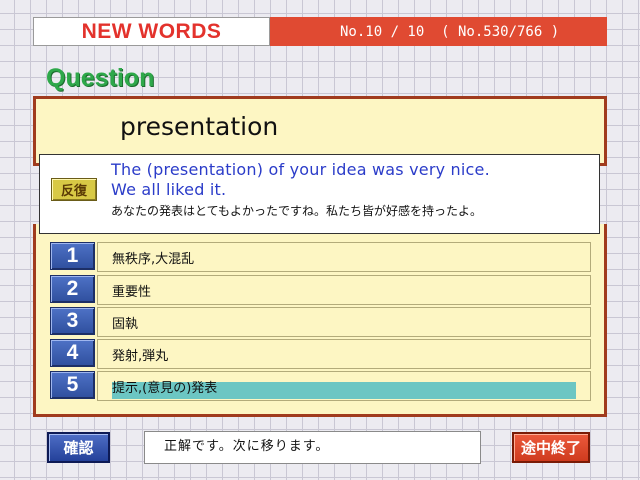 This screenshot has width=640, height=480. I want to click on choice-5-number-button: 5, so click(72, 385).